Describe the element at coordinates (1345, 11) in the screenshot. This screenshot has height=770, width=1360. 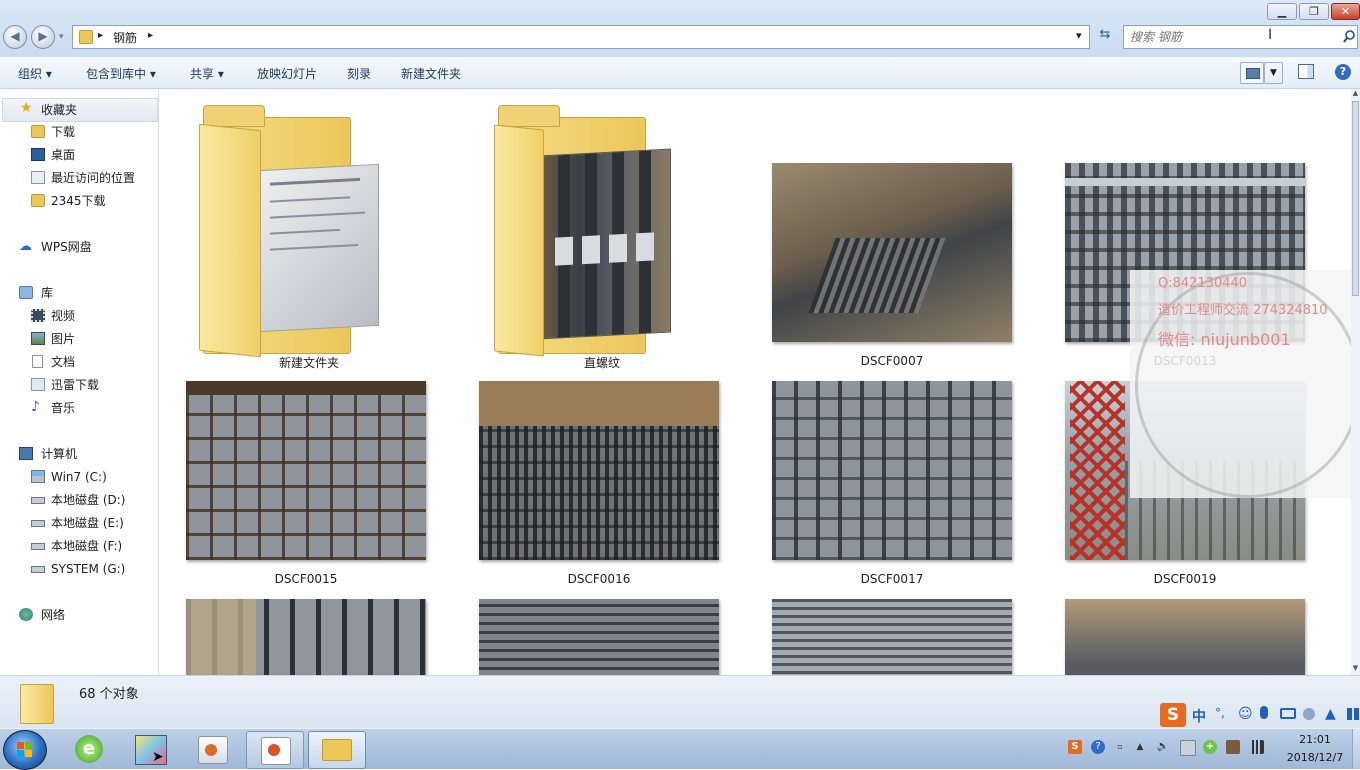
I see `close-button: ✕` at that location.